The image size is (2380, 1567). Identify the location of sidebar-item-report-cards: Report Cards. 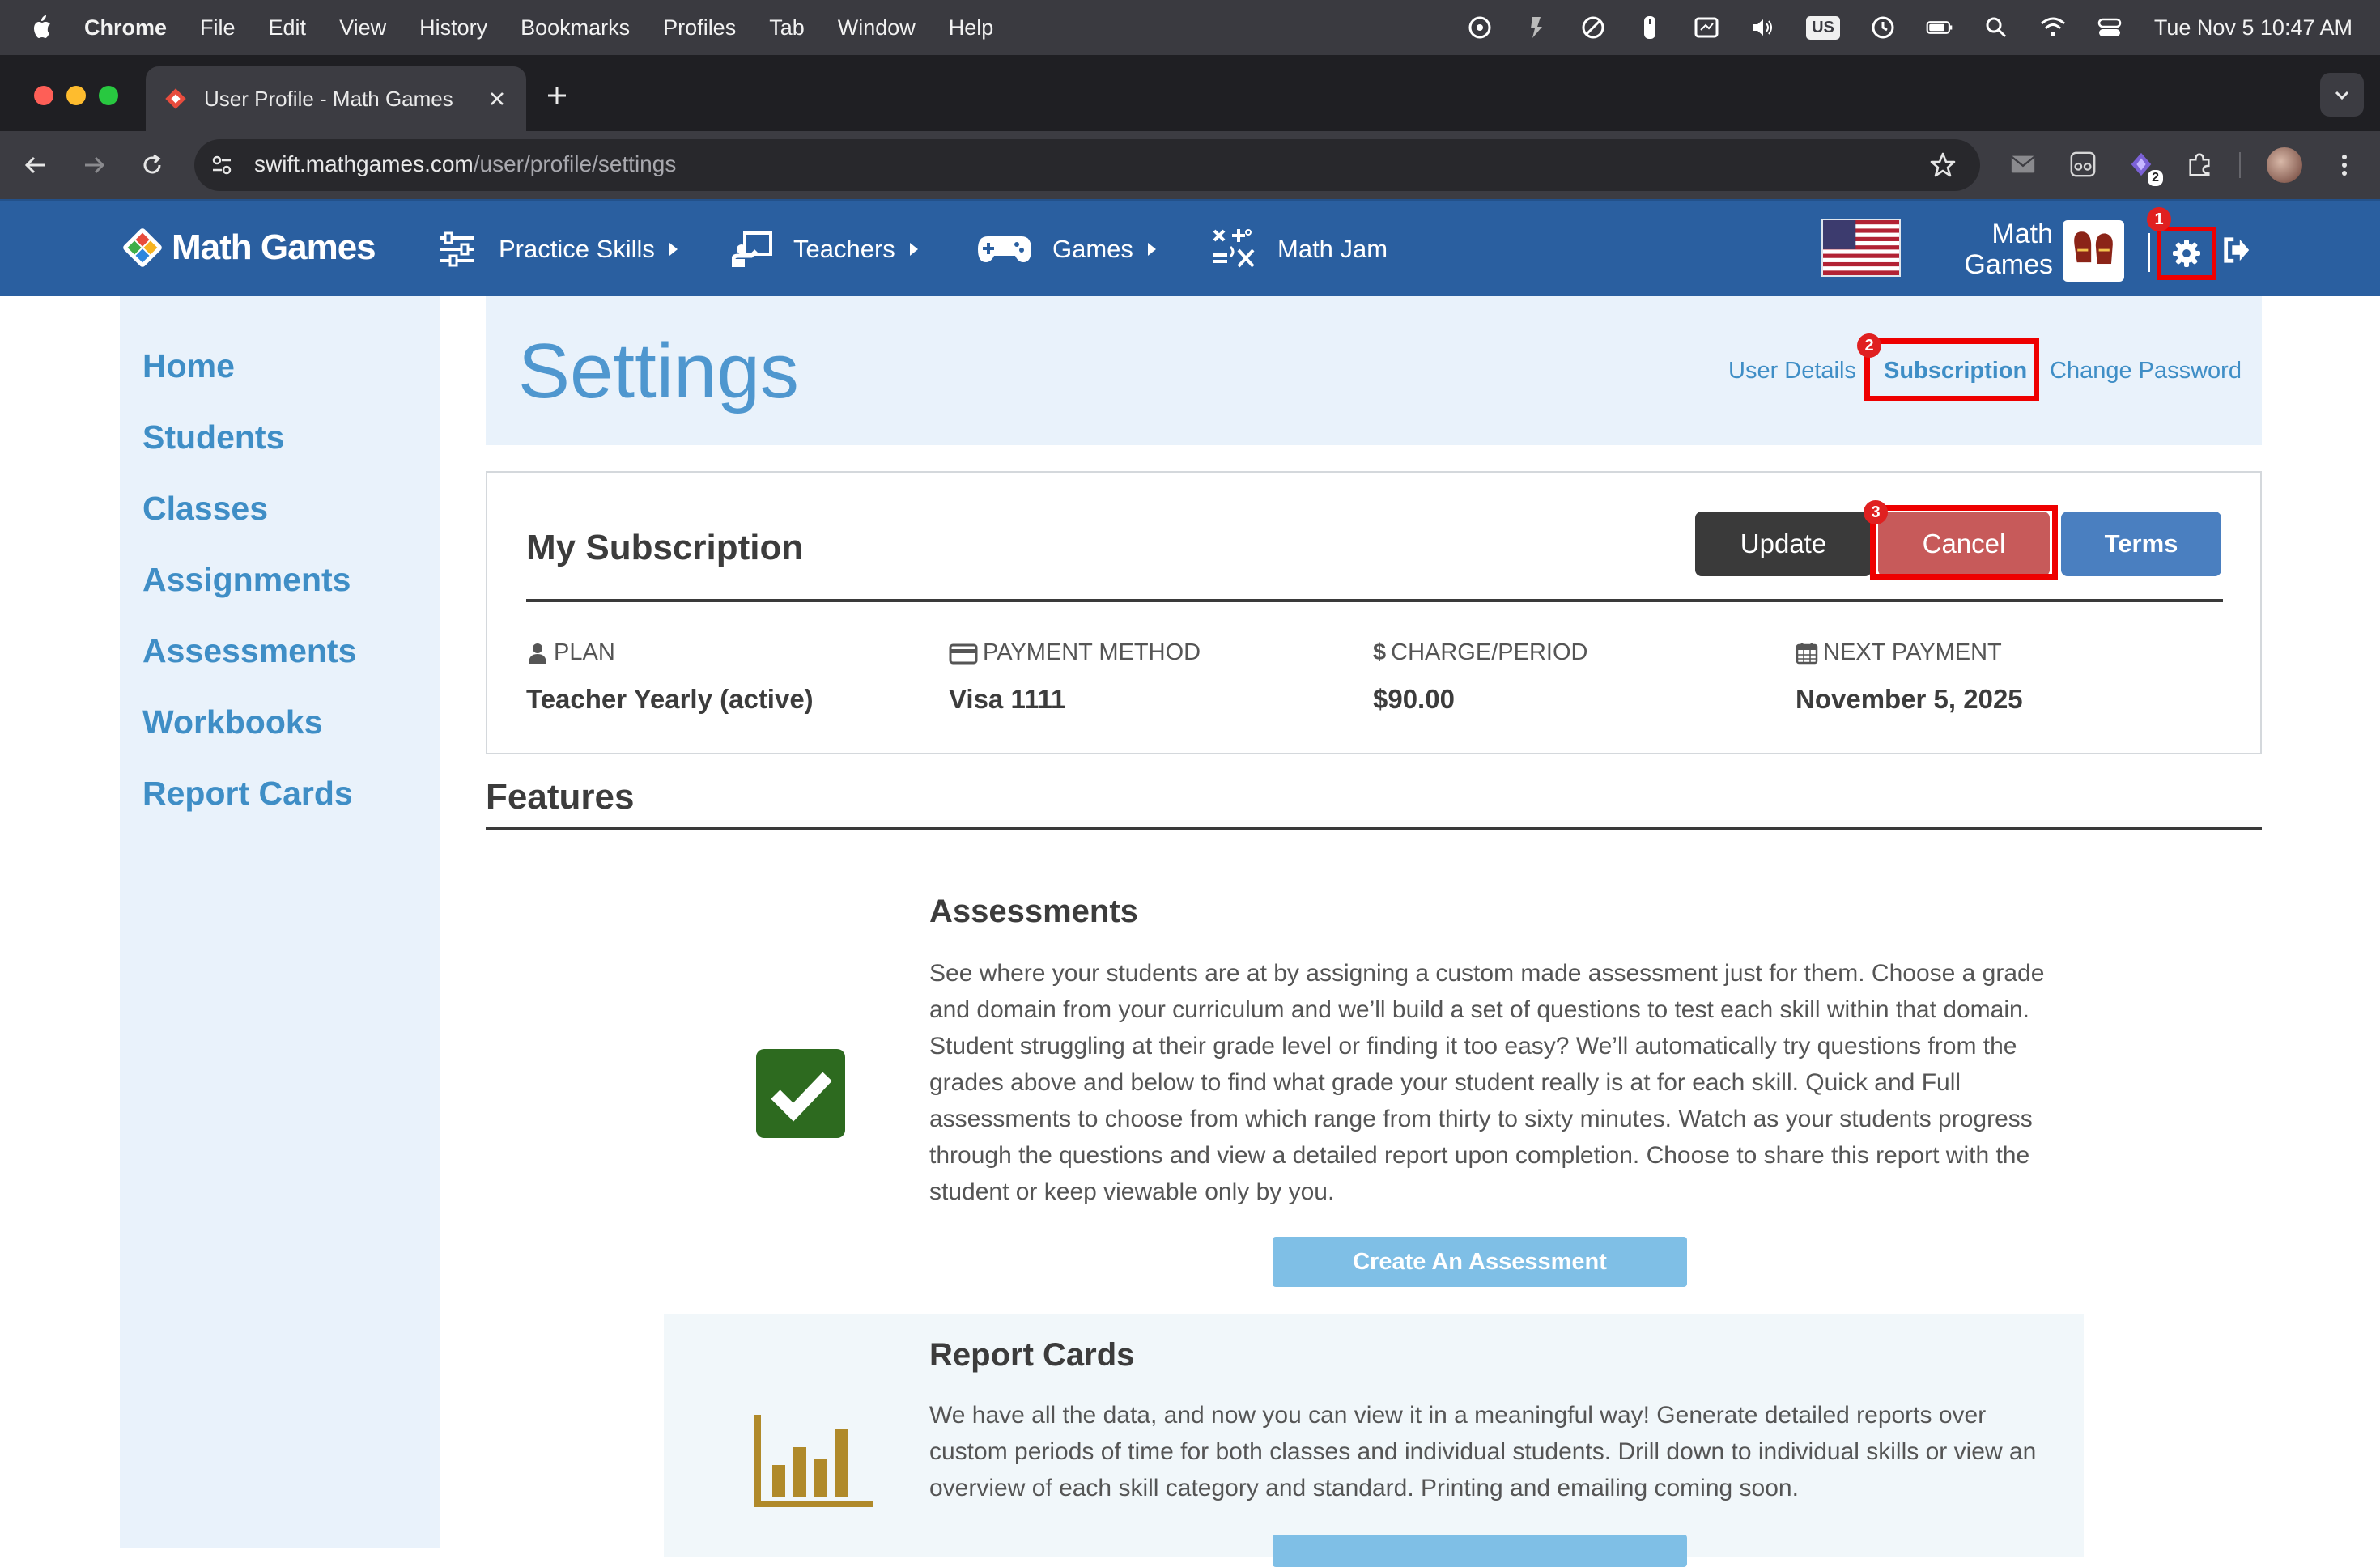
(247, 794).